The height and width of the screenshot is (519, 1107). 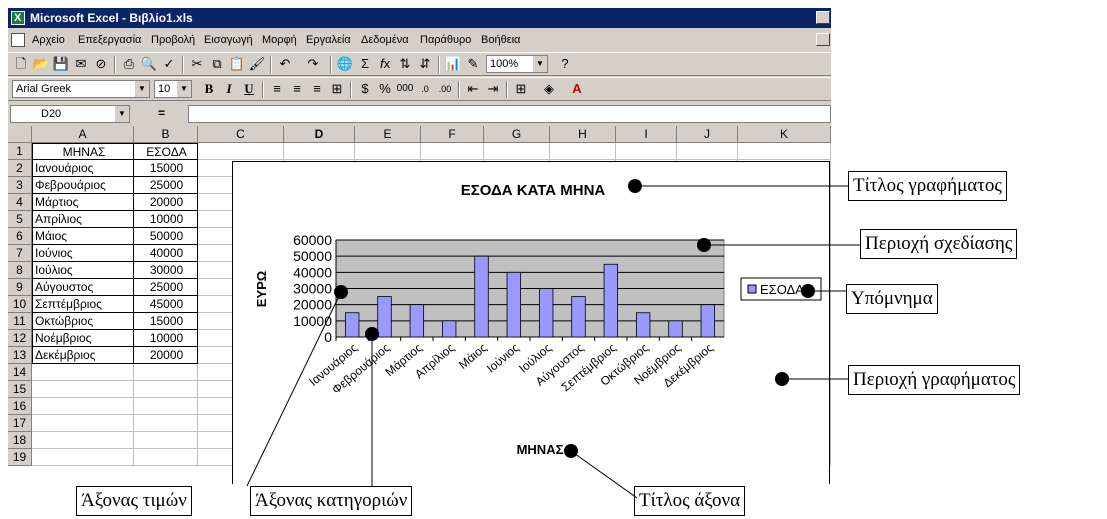 I want to click on column-header-k: K, so click(x=784, y=134).